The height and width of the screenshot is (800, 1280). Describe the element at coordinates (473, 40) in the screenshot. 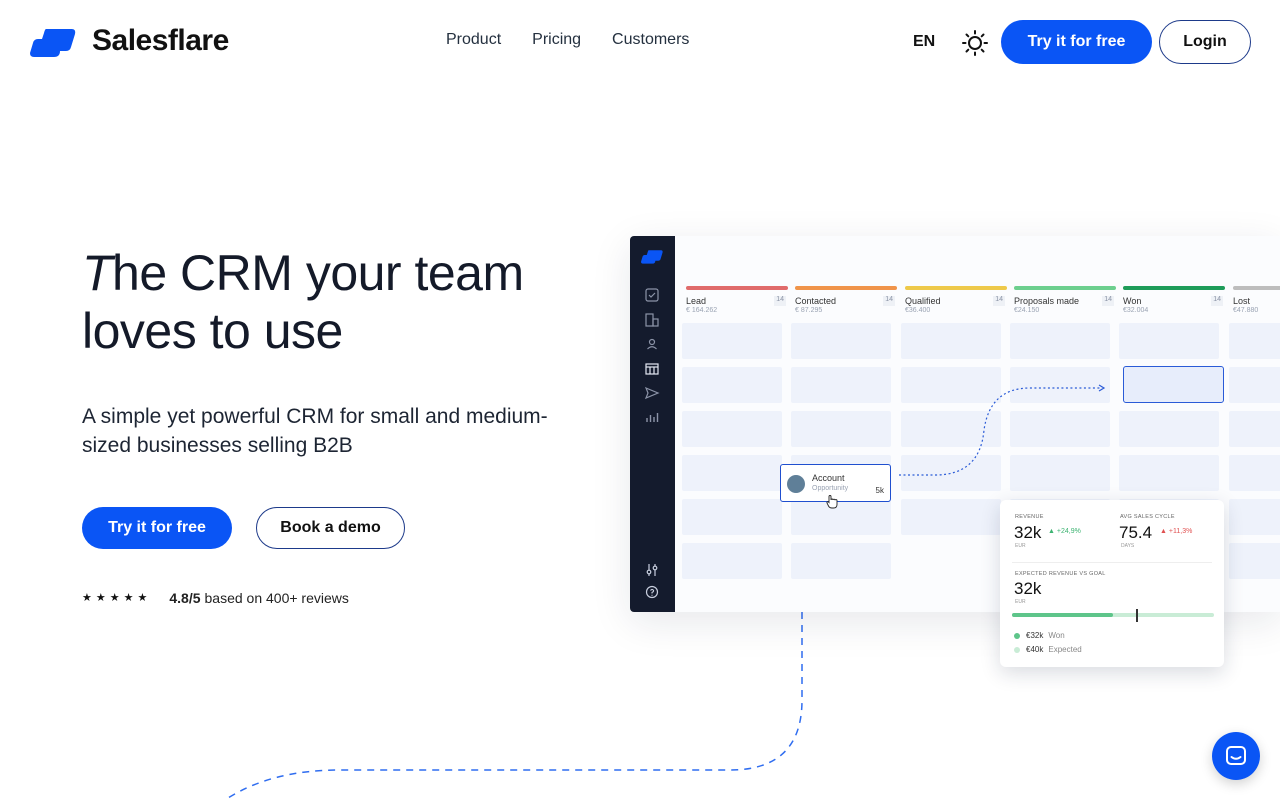

I see `nav-product: Product` at that location.